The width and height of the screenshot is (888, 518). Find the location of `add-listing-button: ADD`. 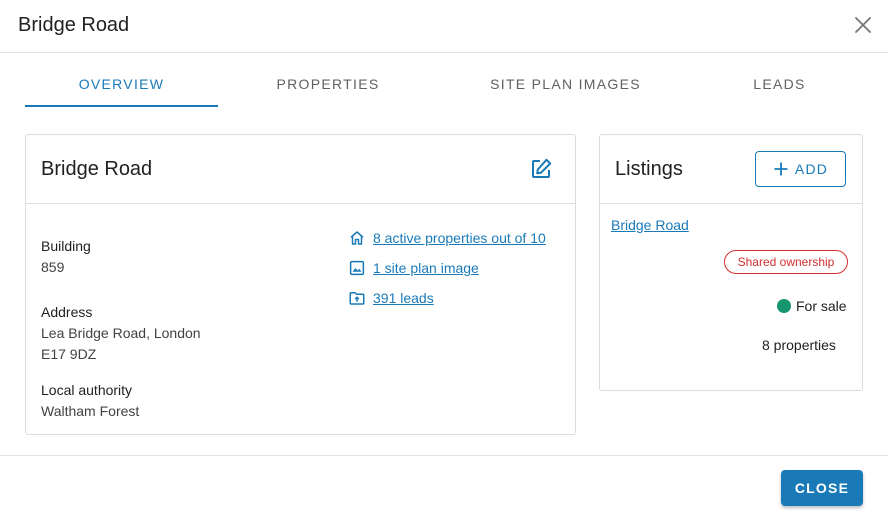

add-listing-button: ADD is located at coordinates (800, 169).